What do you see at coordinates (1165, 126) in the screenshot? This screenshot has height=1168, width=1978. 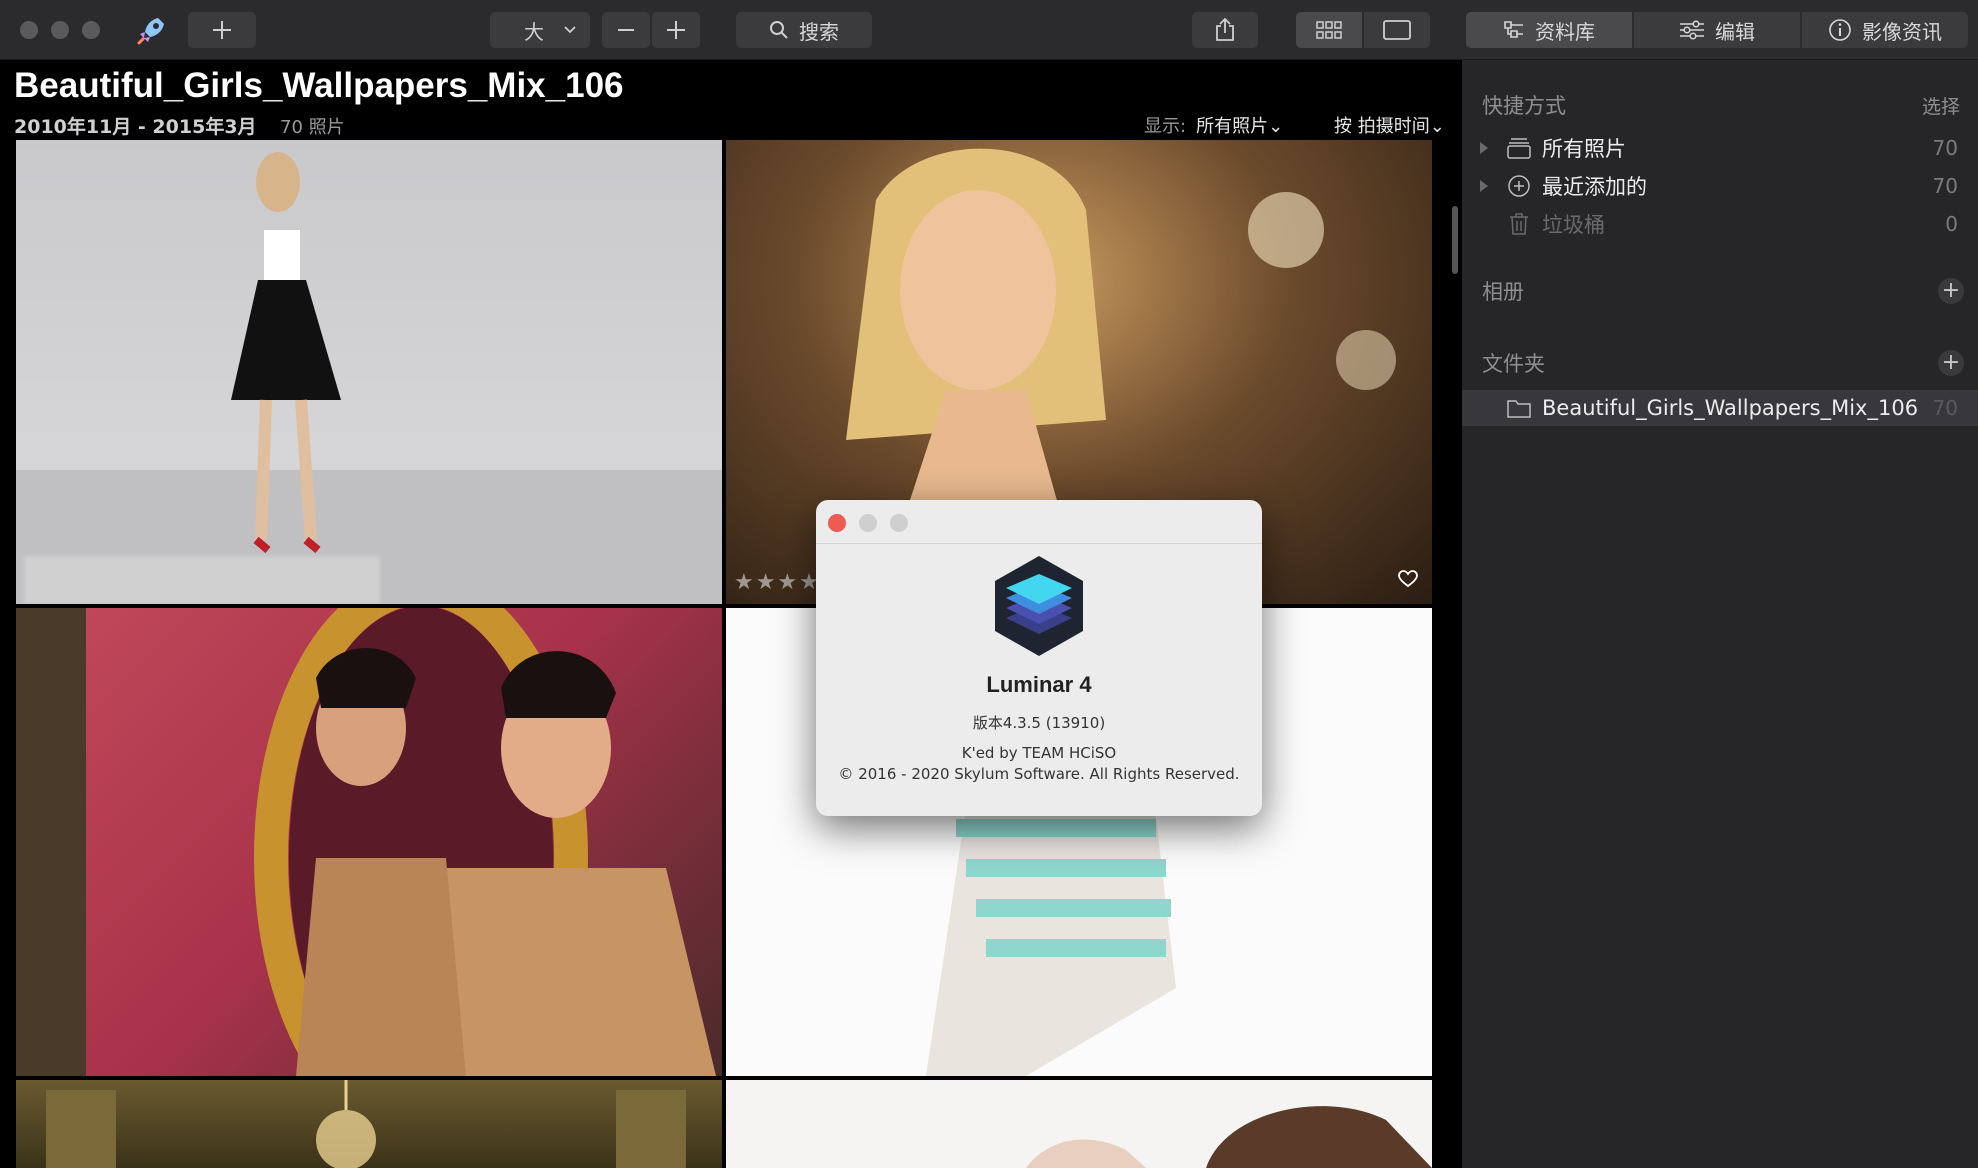 I see `display-filter-label: 显示:` at bounding box center [1165, 126].